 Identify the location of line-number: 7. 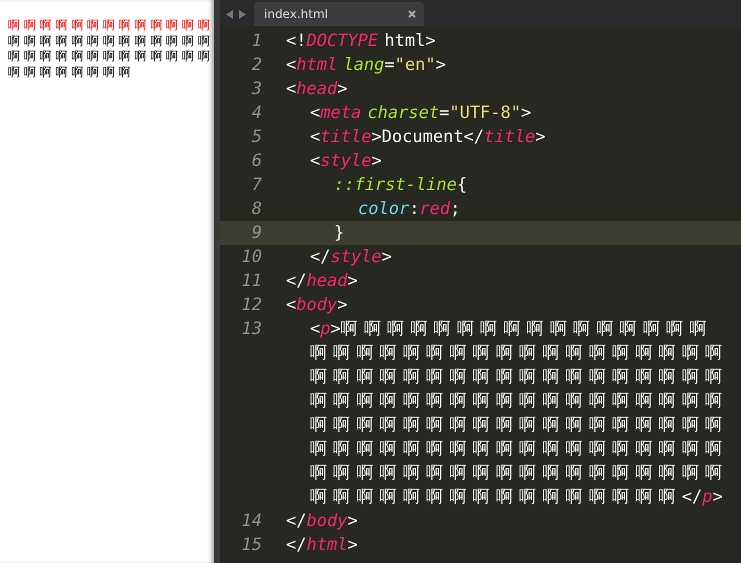
(257, 185).